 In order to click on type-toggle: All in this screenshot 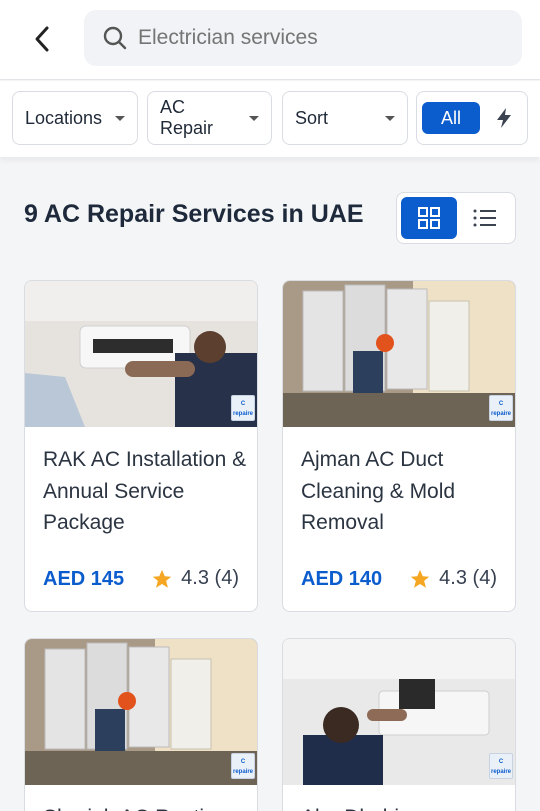, I will do `click(472, 118)`.